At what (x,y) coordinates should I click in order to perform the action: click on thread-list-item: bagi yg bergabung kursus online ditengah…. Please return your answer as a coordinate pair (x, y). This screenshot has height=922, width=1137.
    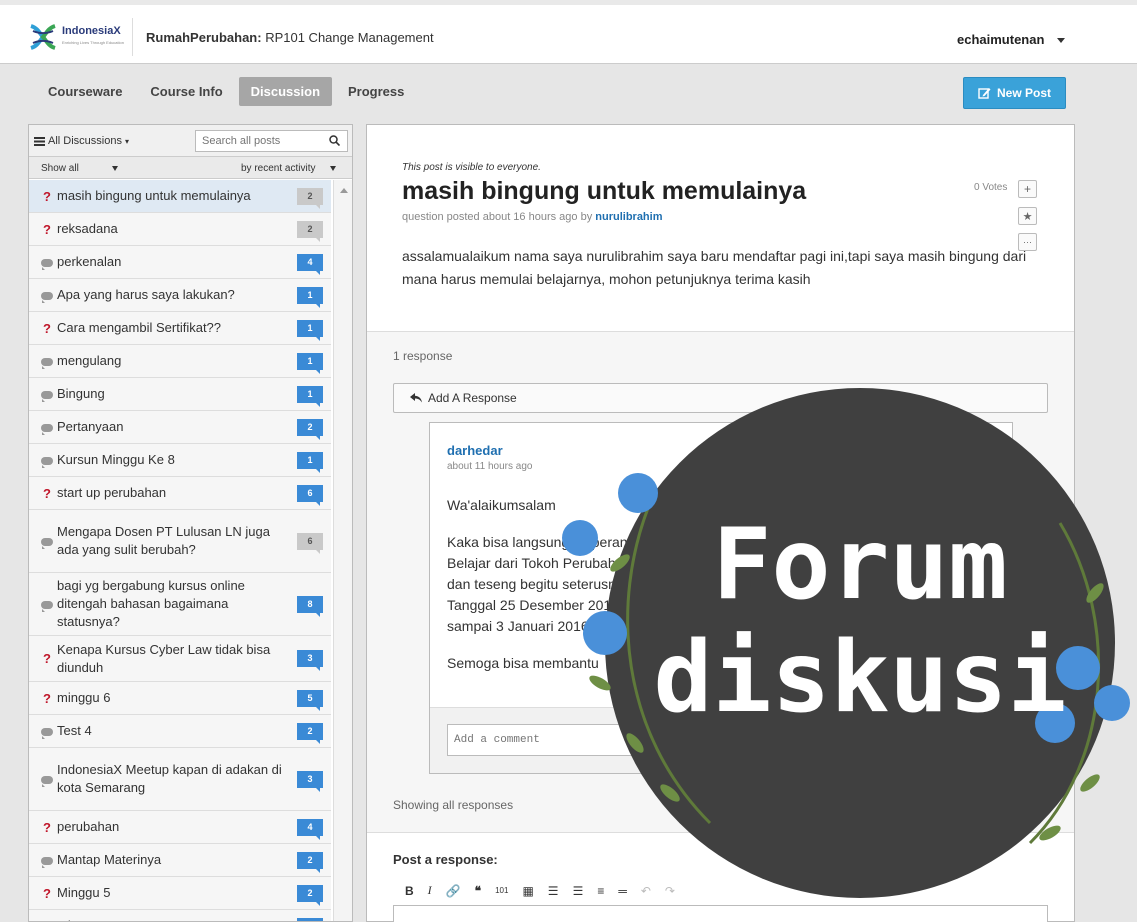
    Looking at the image, I should click on (180, 604).